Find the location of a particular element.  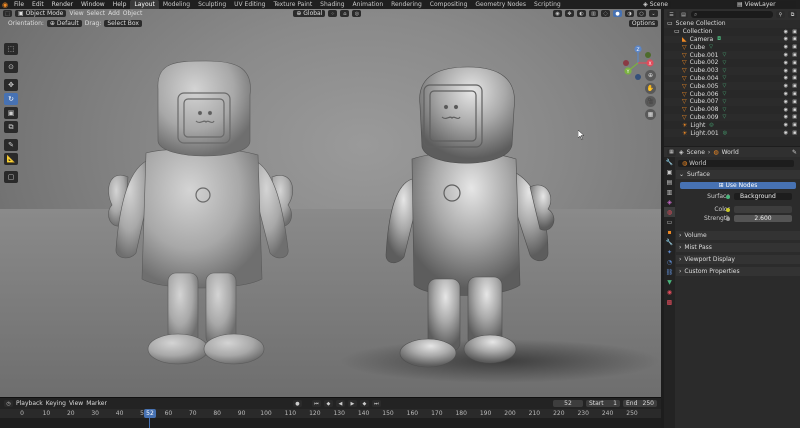

pin-icon: ✎ is located at coordinates (794, 152).